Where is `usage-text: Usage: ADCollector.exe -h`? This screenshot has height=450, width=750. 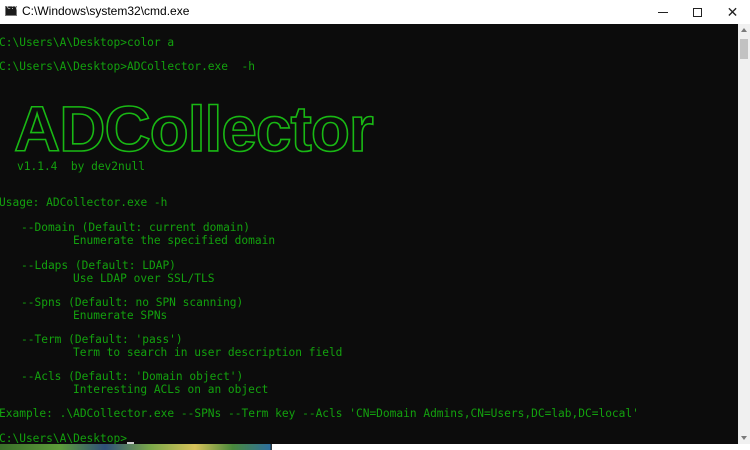
usage-text: Usage: ADCollector.exe -h is located at coordinates (84, 202).